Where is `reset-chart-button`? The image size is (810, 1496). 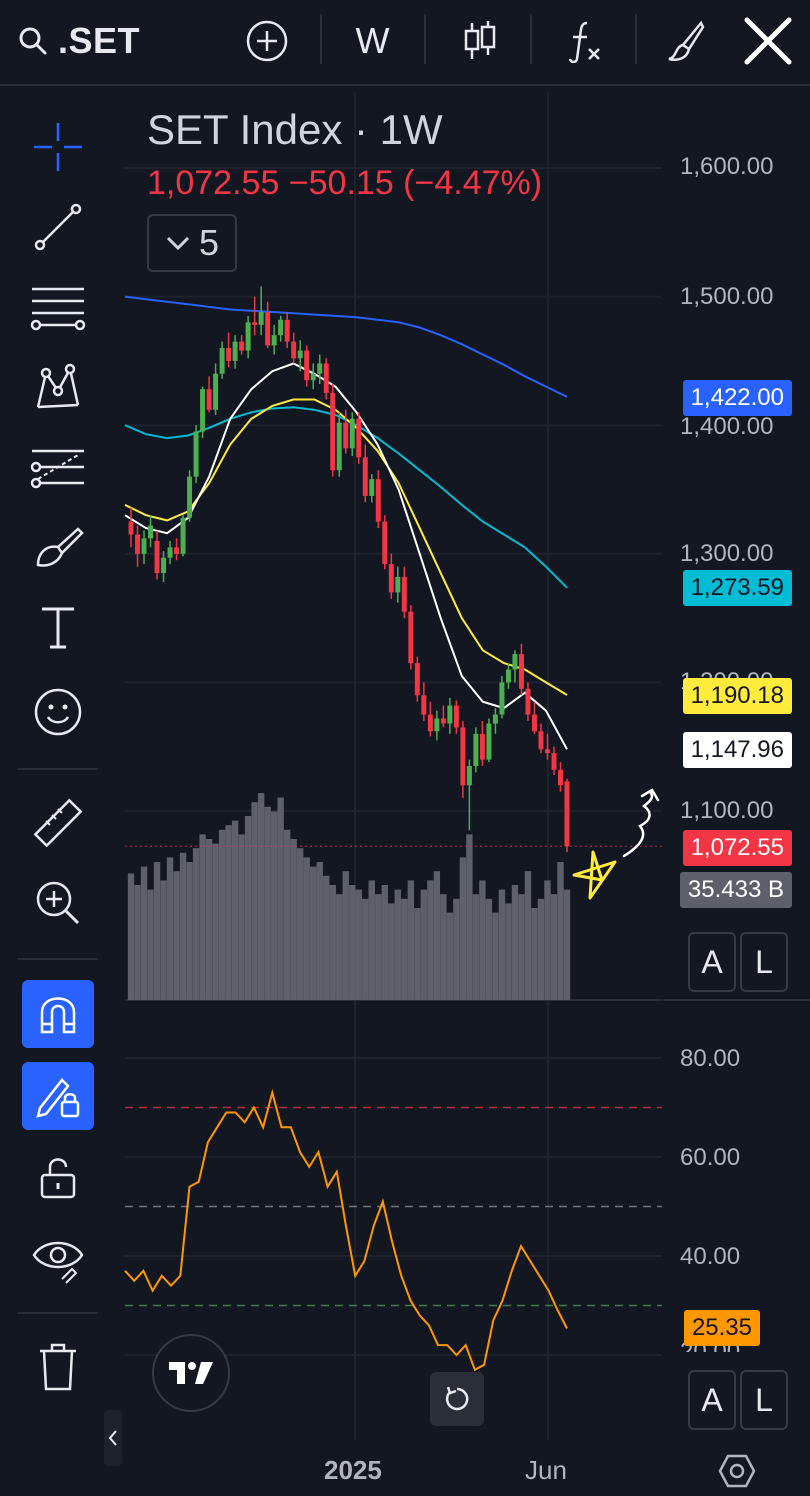 reset-chart-button is located at coordinates (457, 1399).